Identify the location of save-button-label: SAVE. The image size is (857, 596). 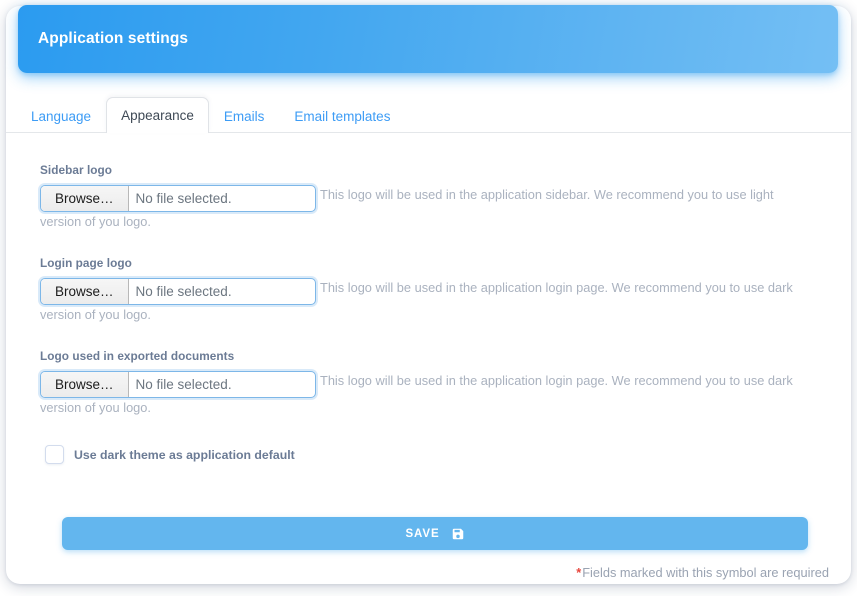
(422, 533).